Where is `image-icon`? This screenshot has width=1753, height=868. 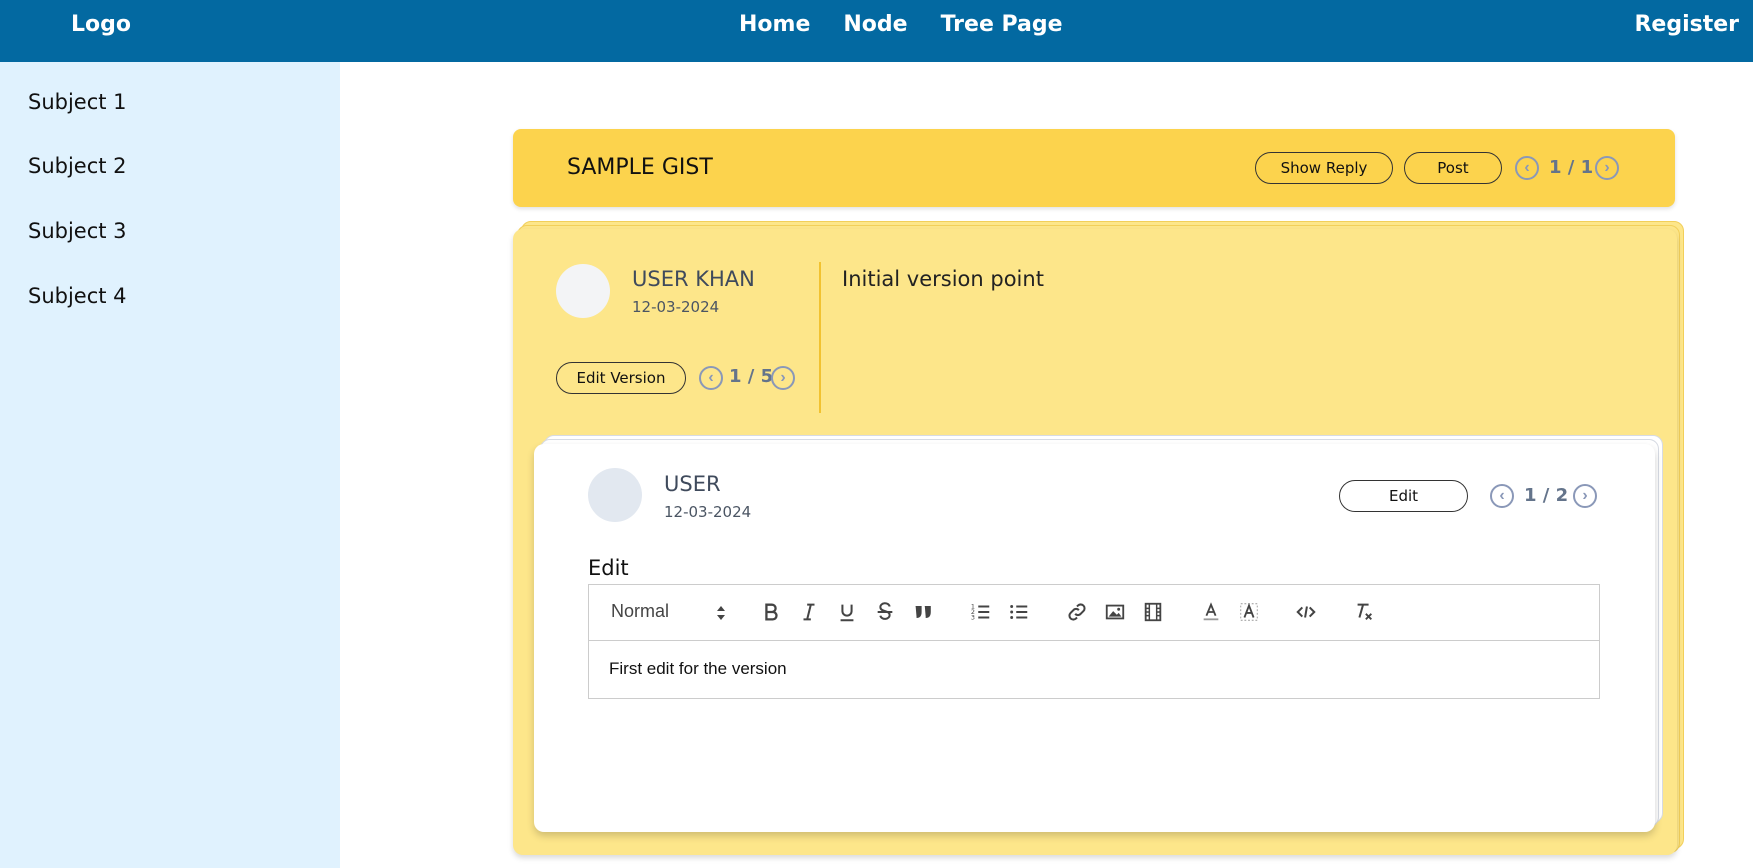 image-icon is located at coordinates (1115, 612).